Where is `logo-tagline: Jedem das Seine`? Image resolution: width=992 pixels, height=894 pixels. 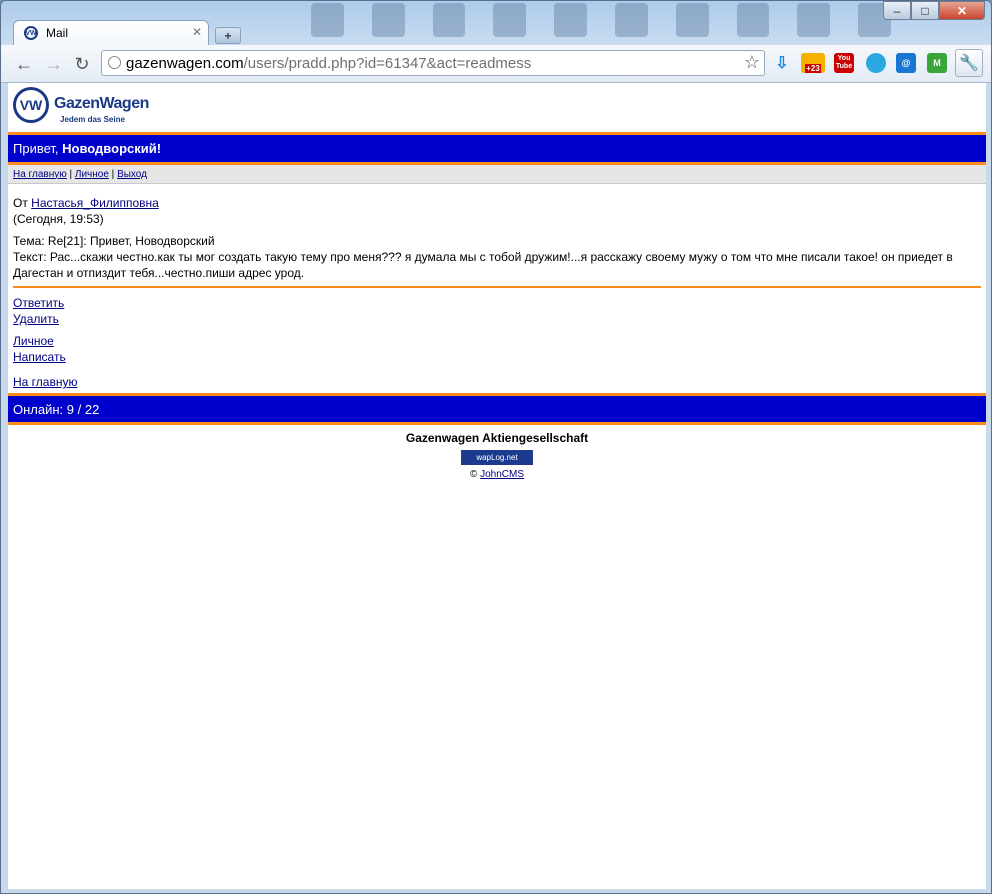 logo-tagline: Jedem das Seine is located at coordinates (92, 119).